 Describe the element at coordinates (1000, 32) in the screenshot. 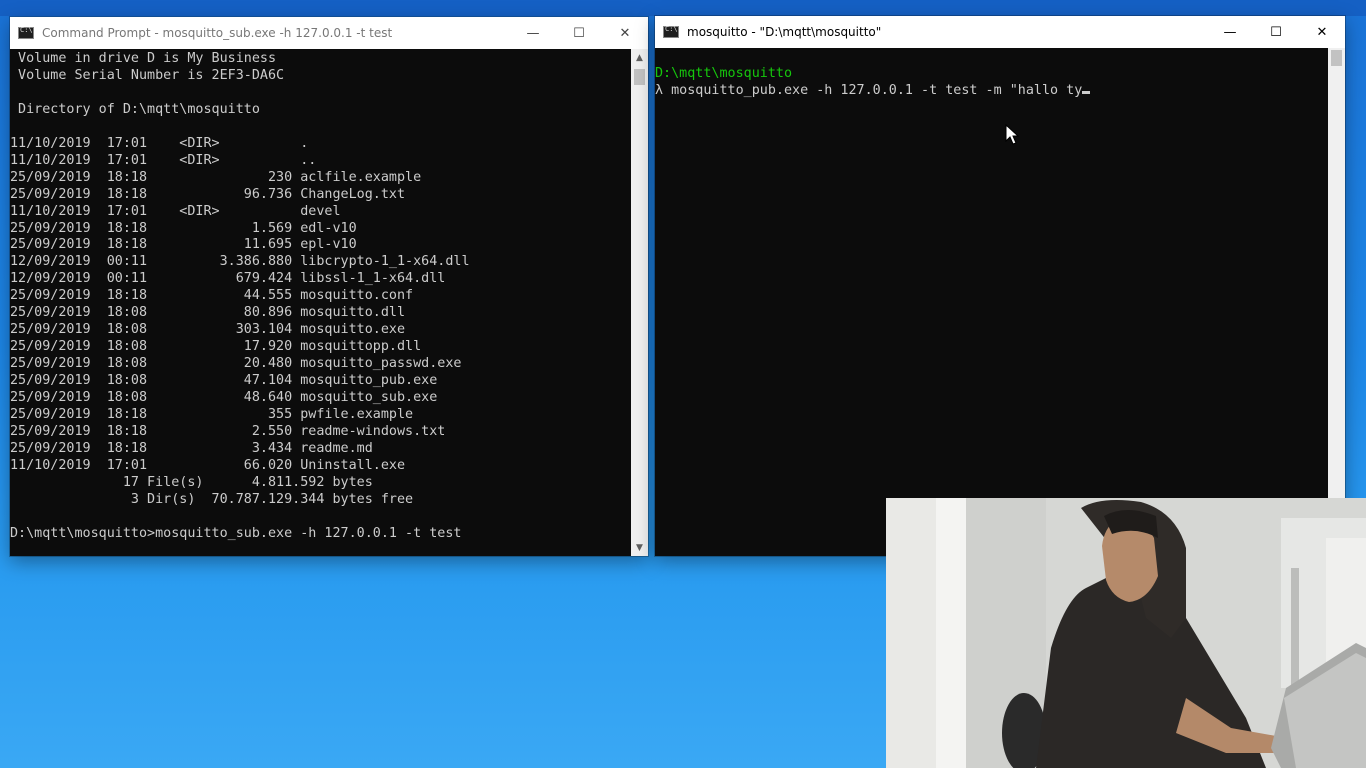

I see `title-bar: mosquitto - "D:\mqtt\mosquitto" — ☐ ✕` at that location.